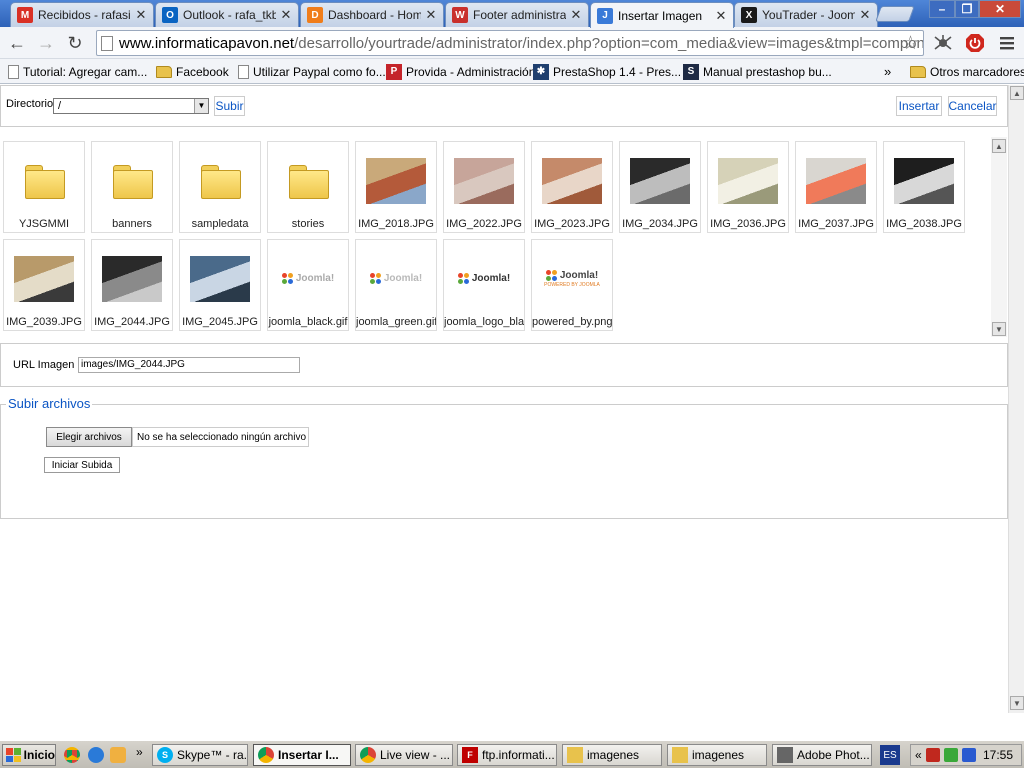 This screenshot has width=1024, height=768. I want to click on windows-logo-icon, so click(13, 755).